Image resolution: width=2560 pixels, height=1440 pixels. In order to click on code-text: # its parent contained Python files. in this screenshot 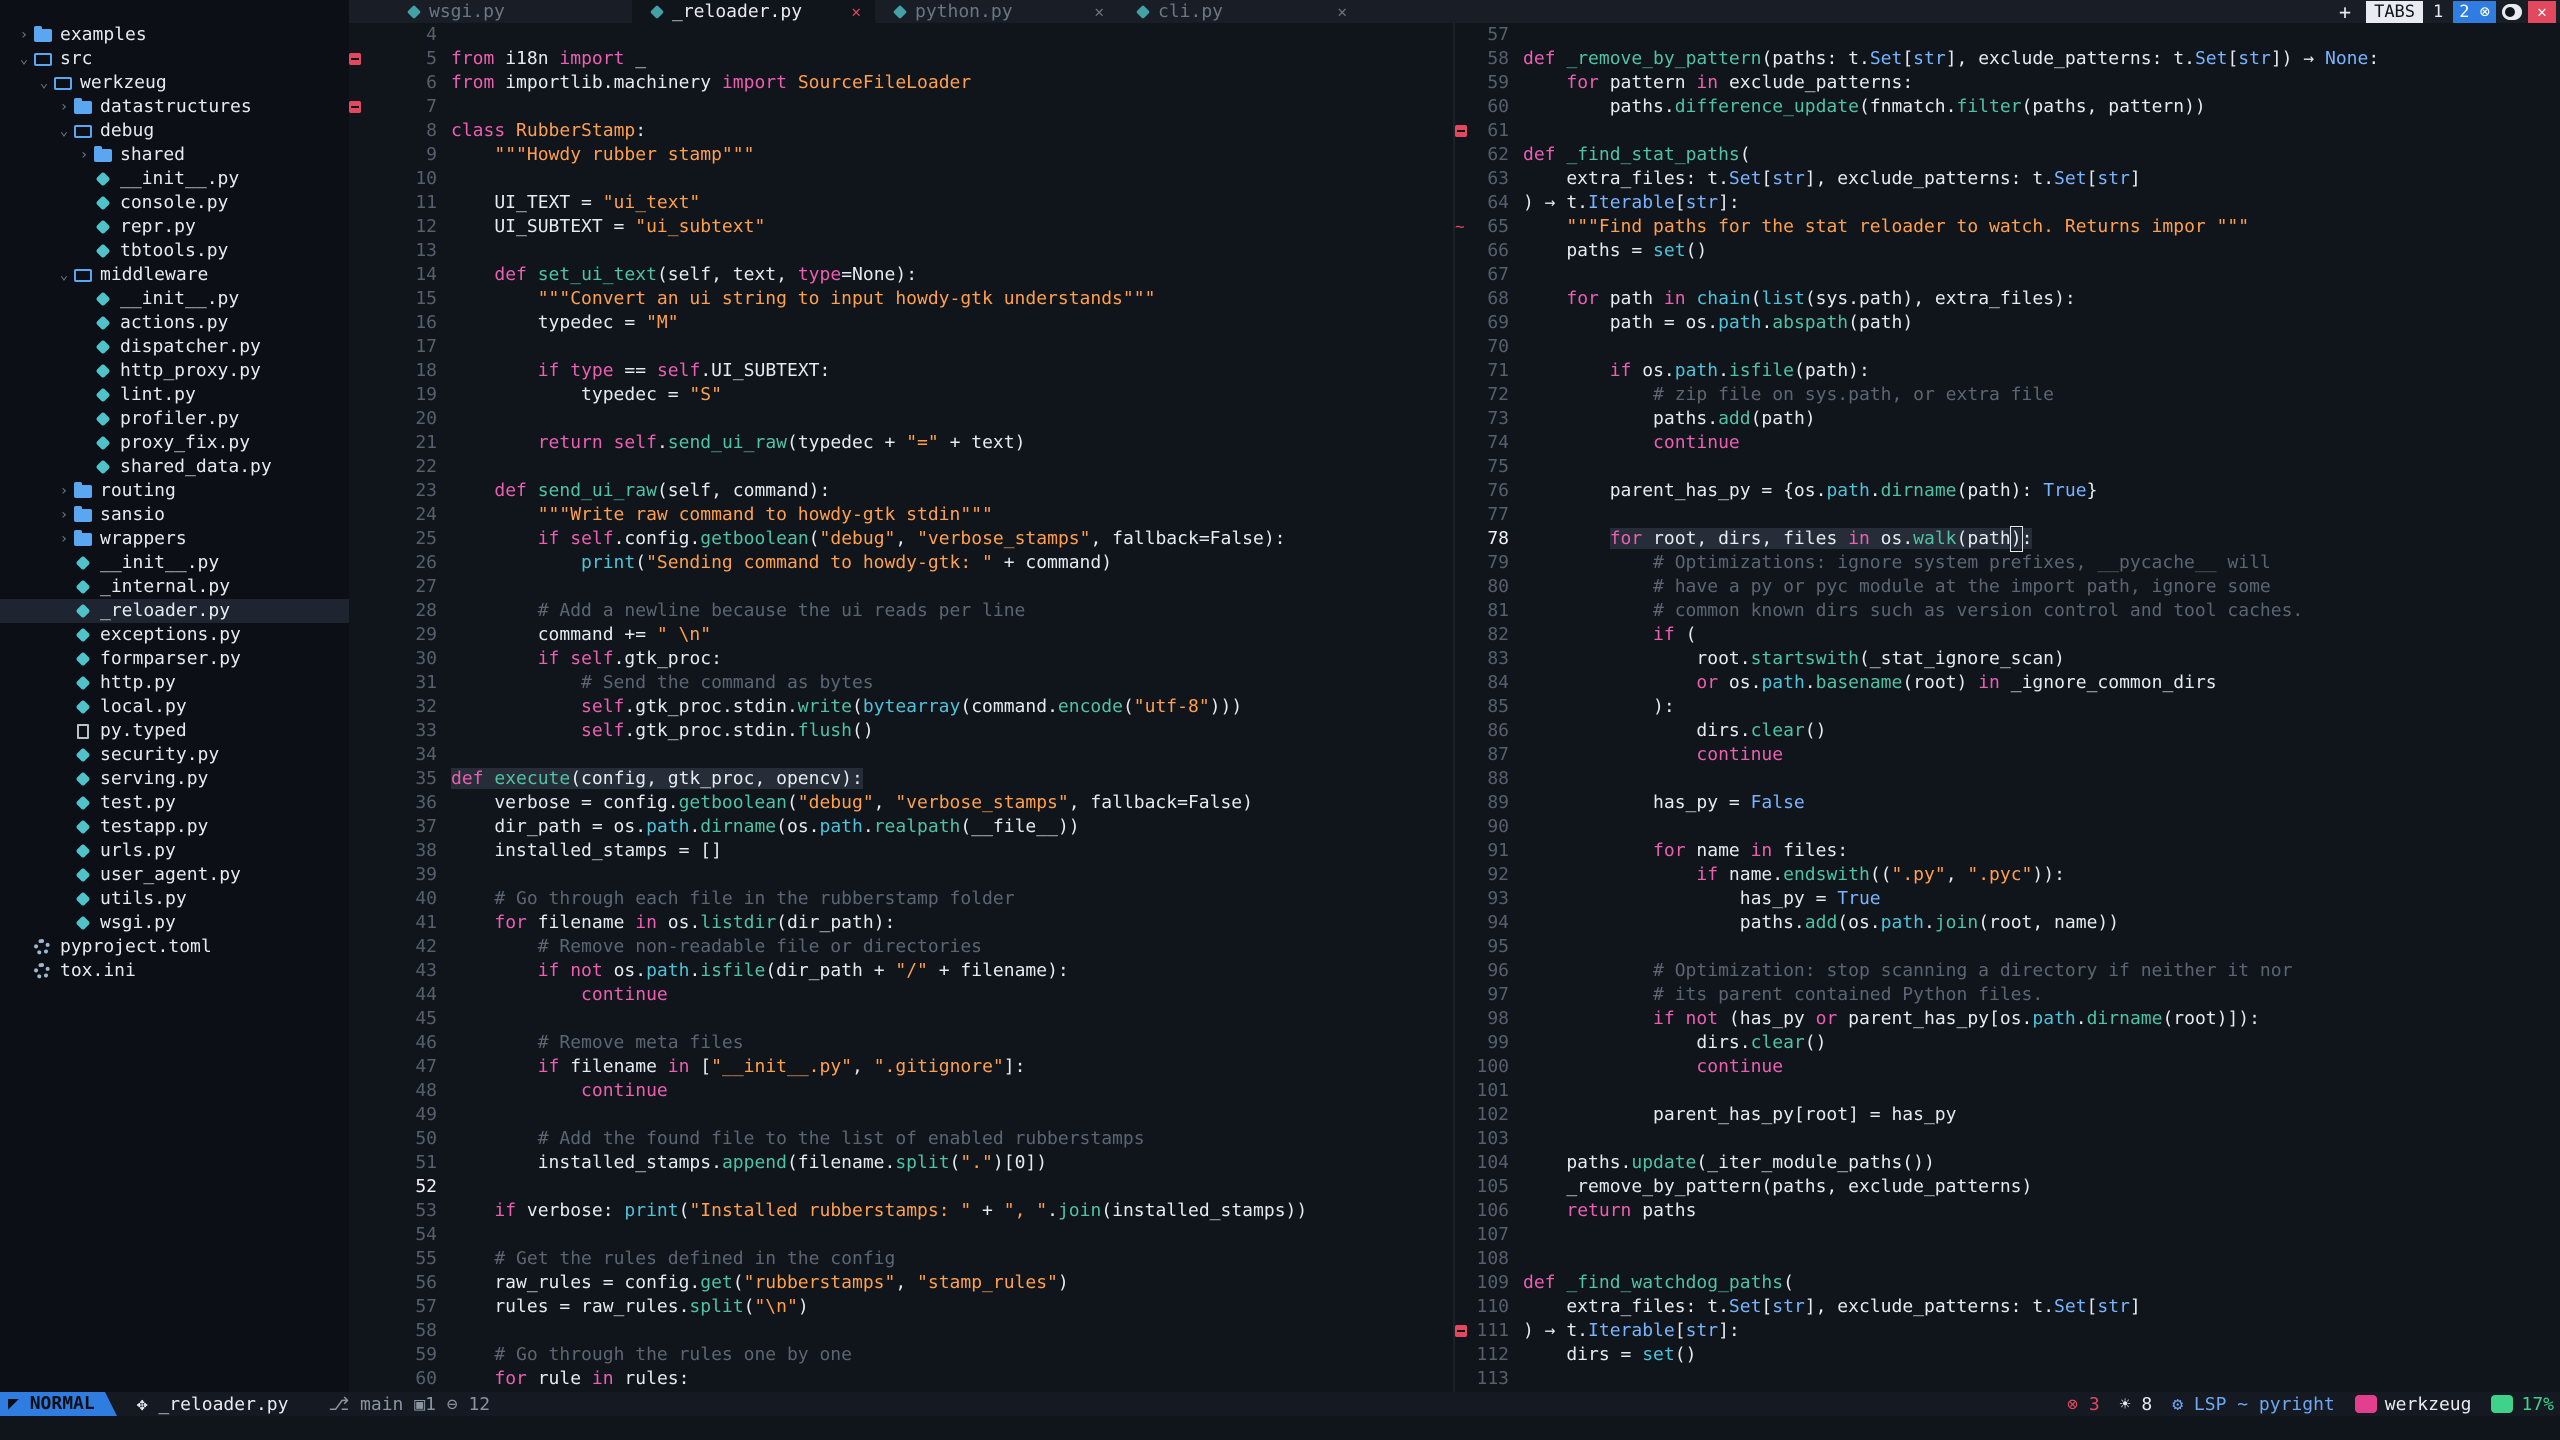, I will do `click(2041, 995)`.